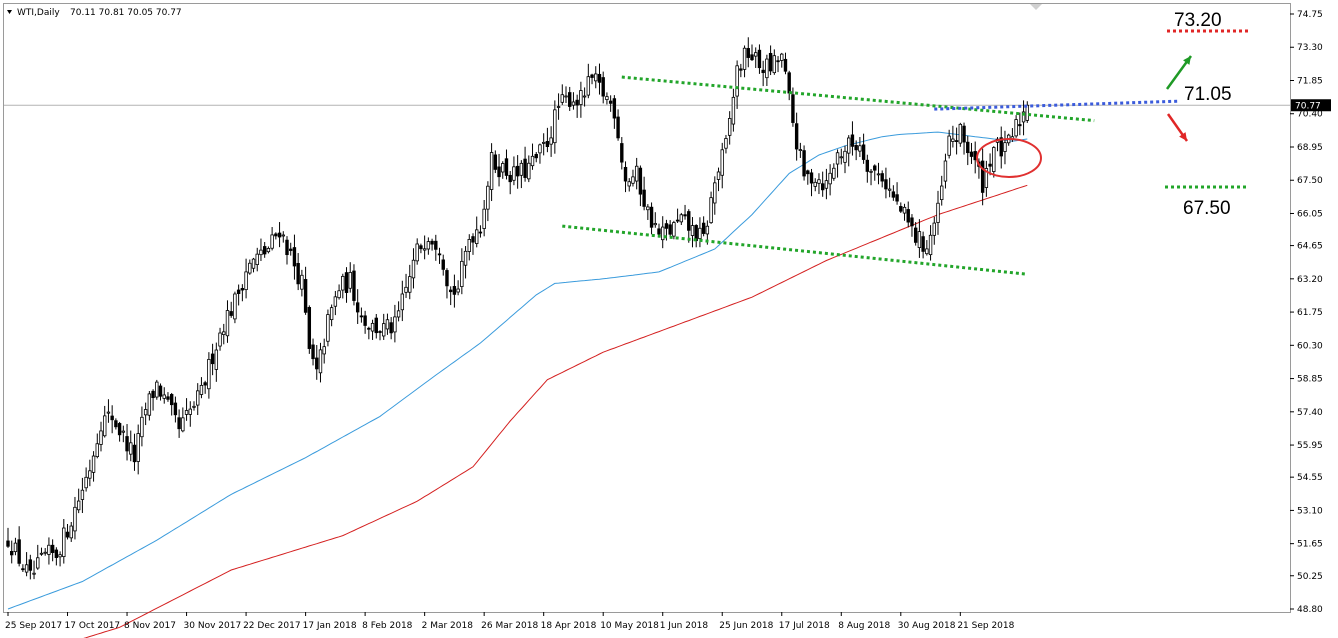  Describe the element at coordinates (1310, 81) in the screenshot. I see `y-tick-label: 71.85` at that location.